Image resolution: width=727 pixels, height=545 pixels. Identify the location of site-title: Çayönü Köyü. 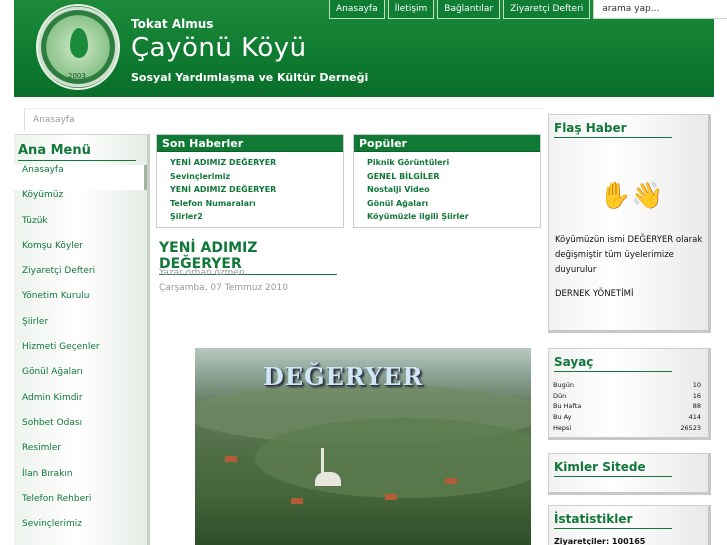
(219, 48).